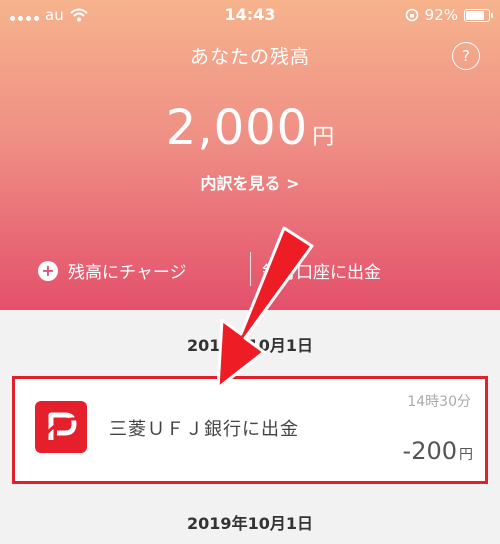  I want to click on help-symbol: ?, so click(466, 56).